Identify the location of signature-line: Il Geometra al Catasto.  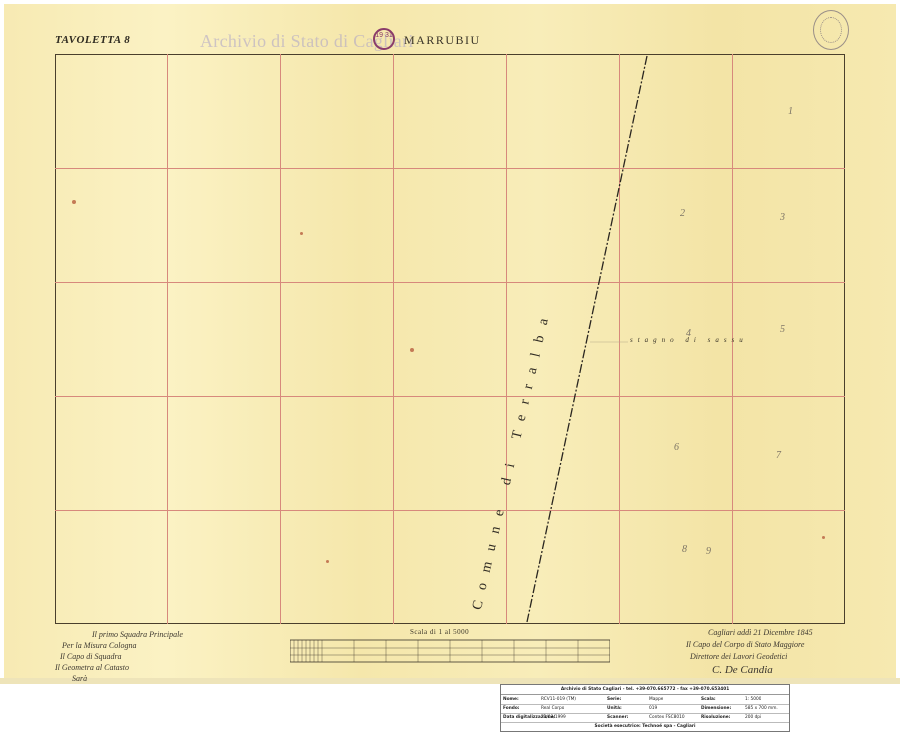
(92, 667).